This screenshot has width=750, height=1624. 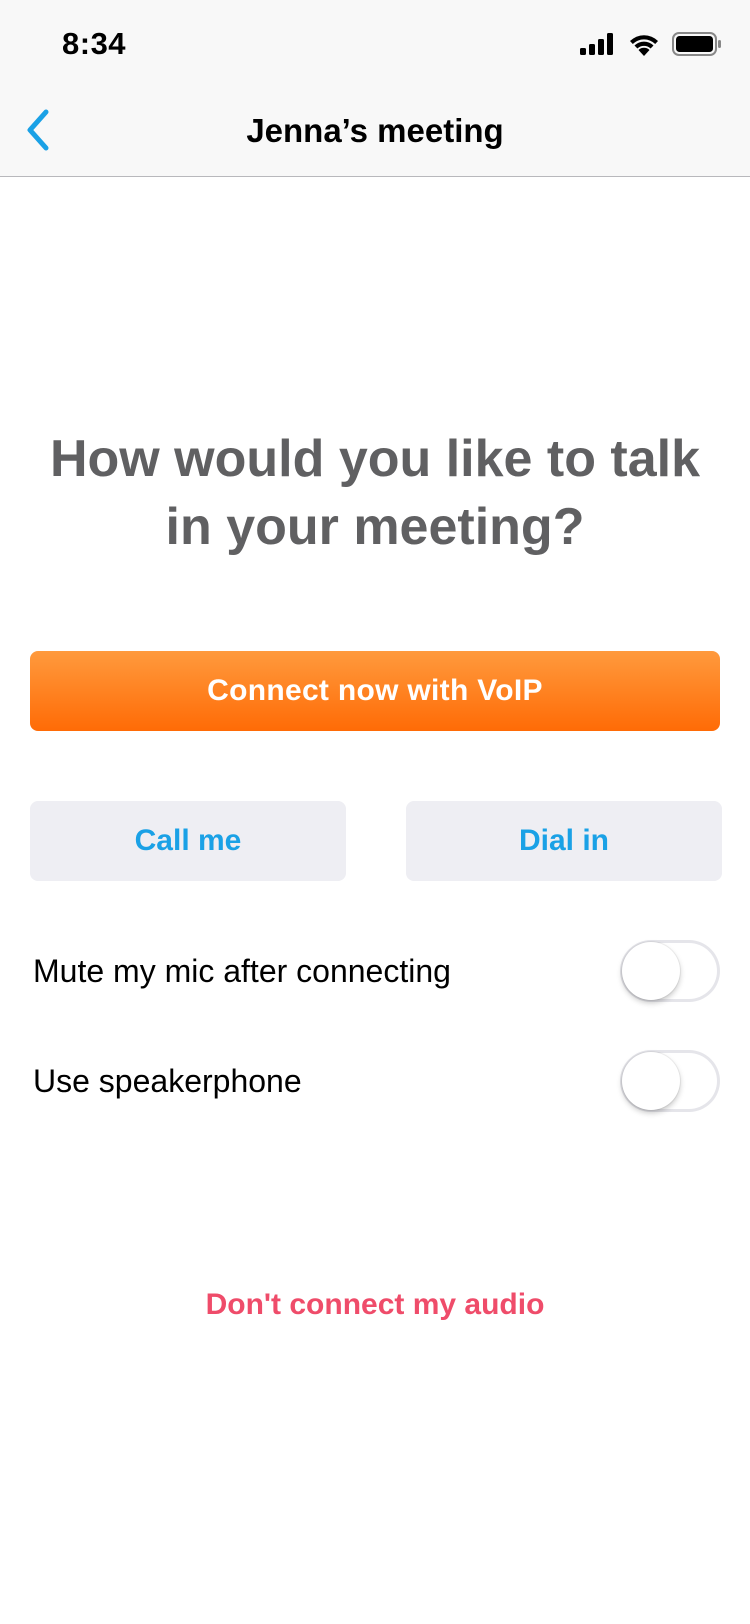 I want to click on mute-mic-toggle, so click(x=670, y=971).